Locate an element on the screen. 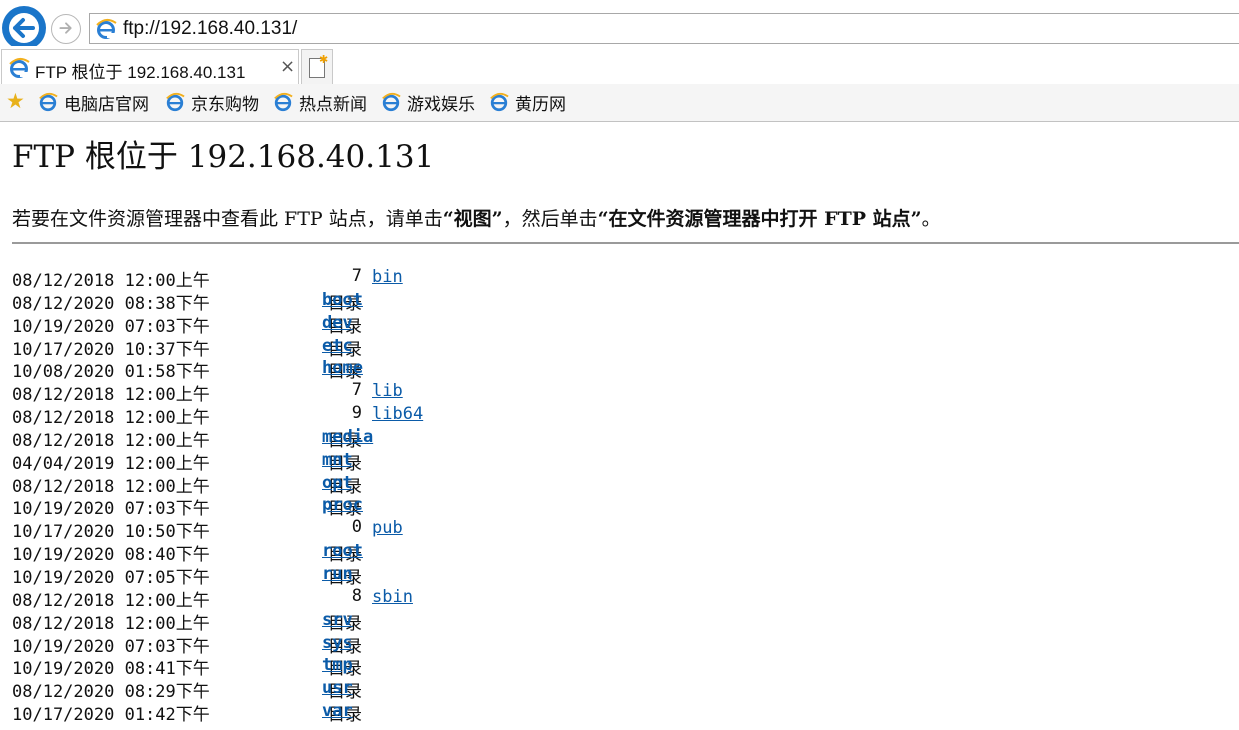 The width and height of the screenshot is (1239, 730). directory-link: media is located at coordinates (347, 437).